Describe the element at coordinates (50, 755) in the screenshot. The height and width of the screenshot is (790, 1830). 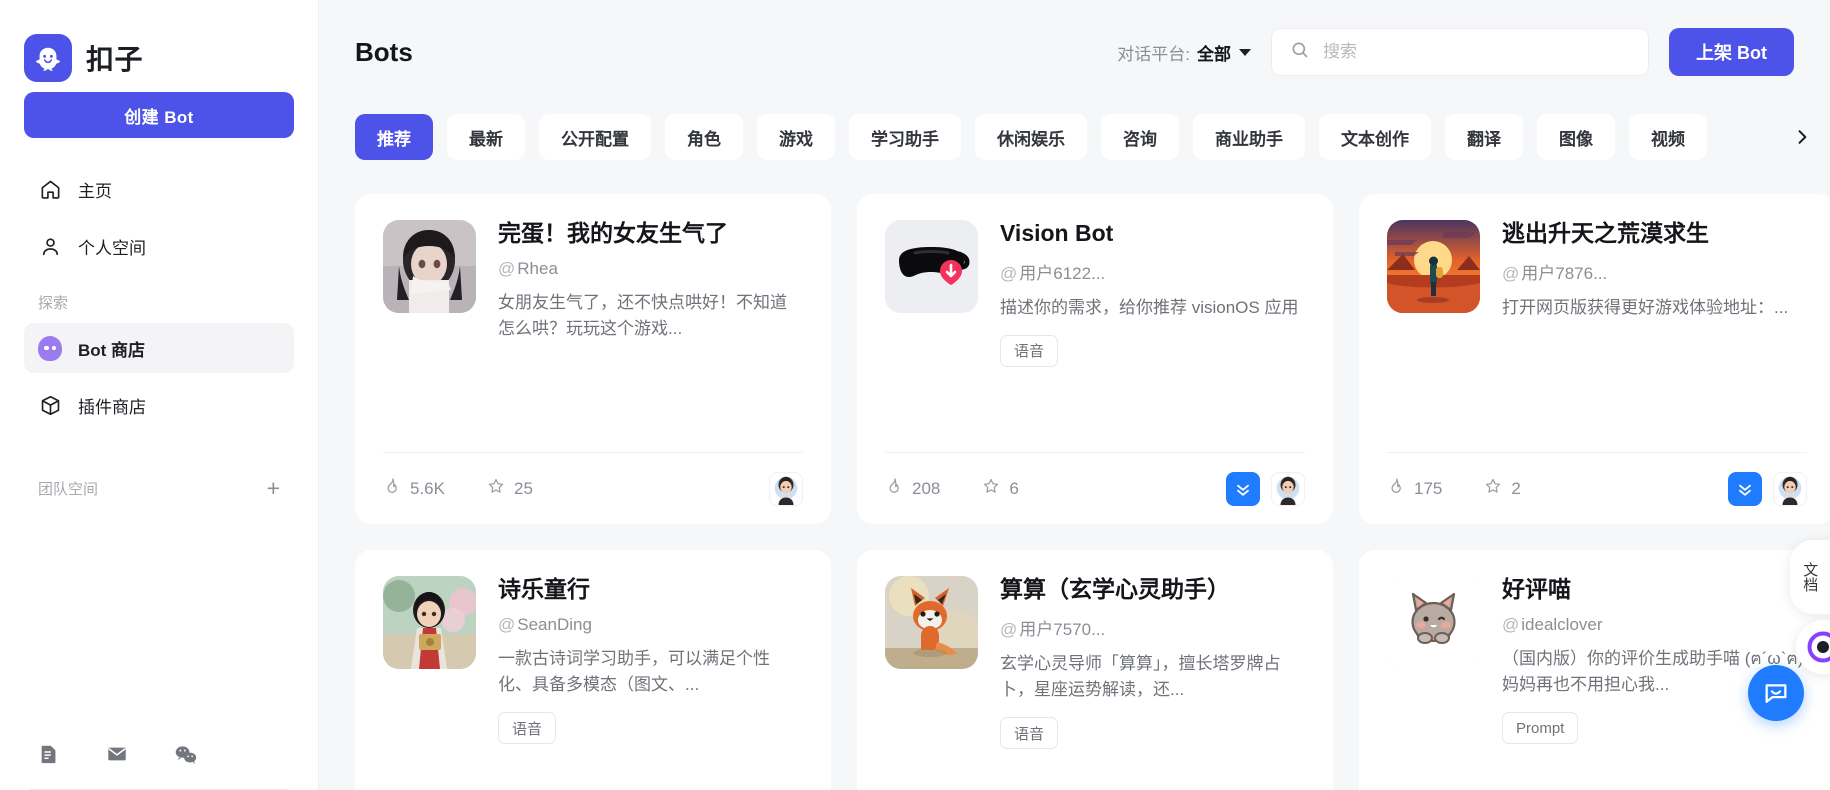
I see `document-icon` at that location.